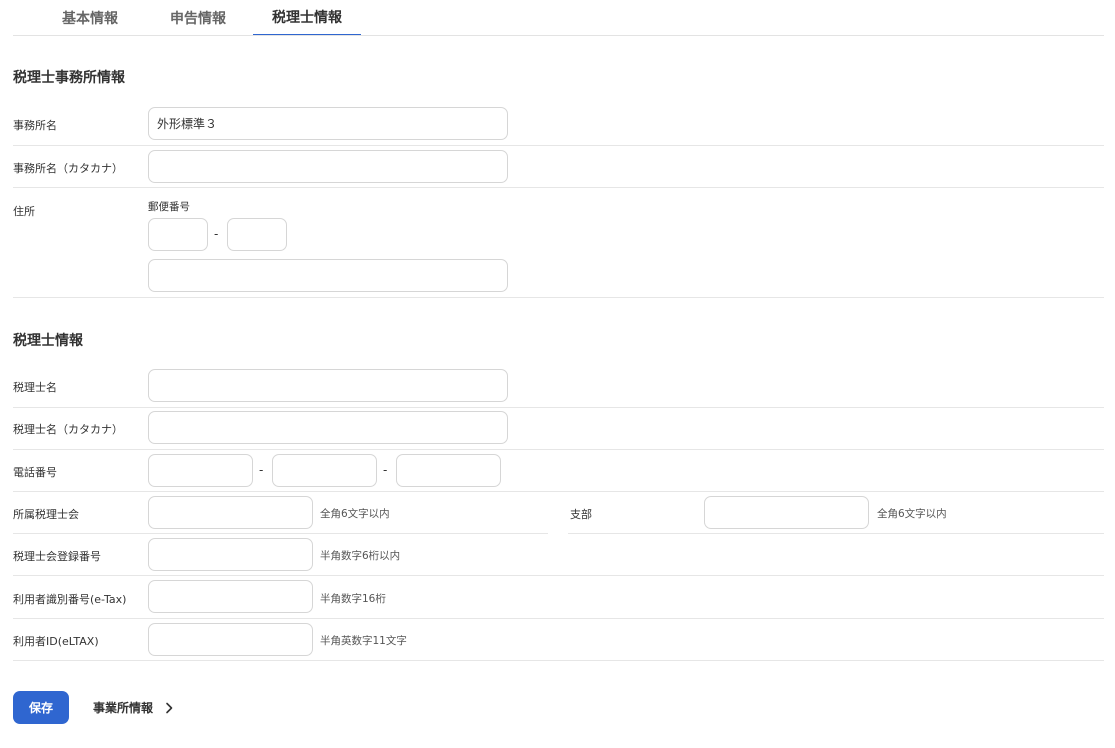 The image size is (1115, 748). I want to click on tab-tax-accountant-info: 税理士情報, so click(307, 18).